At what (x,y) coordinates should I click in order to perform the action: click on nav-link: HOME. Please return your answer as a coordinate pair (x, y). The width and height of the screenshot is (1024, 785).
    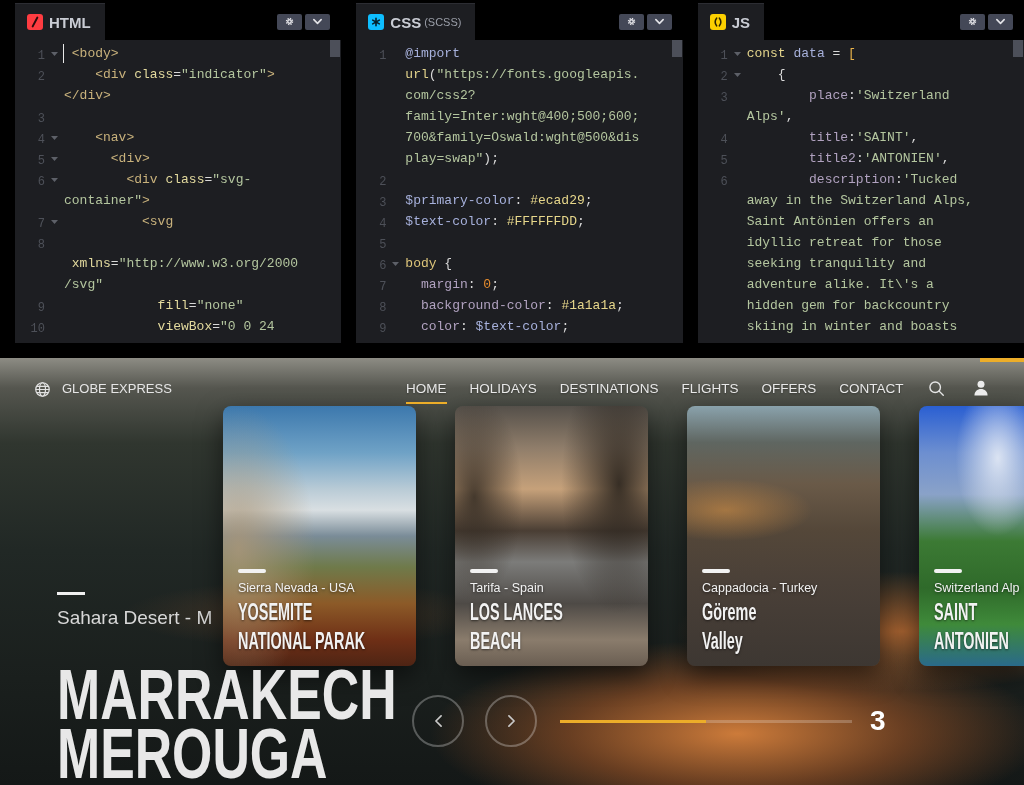
    Looking at the image, I should click on (426, 392).